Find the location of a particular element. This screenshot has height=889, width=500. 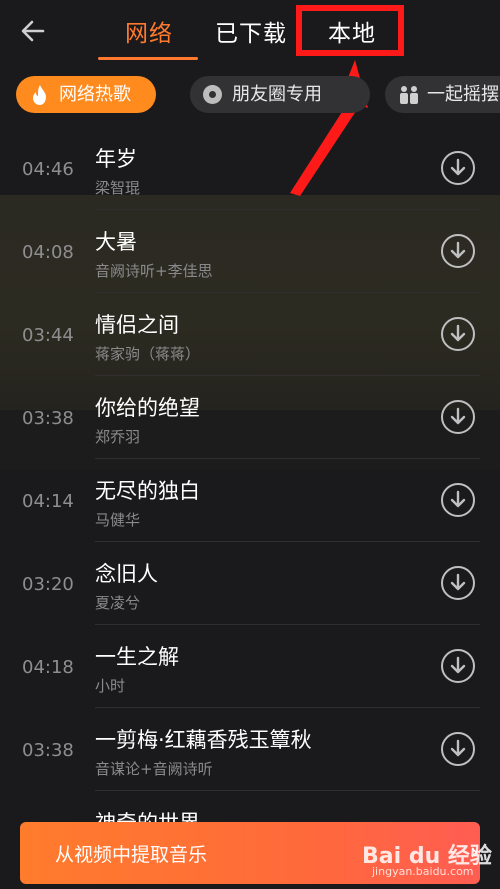

song-title: 大暑 is located at coordinates (116, 242).